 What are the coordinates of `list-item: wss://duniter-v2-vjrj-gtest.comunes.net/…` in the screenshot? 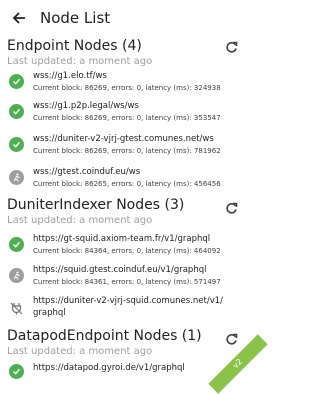 It's located at (124, 145).